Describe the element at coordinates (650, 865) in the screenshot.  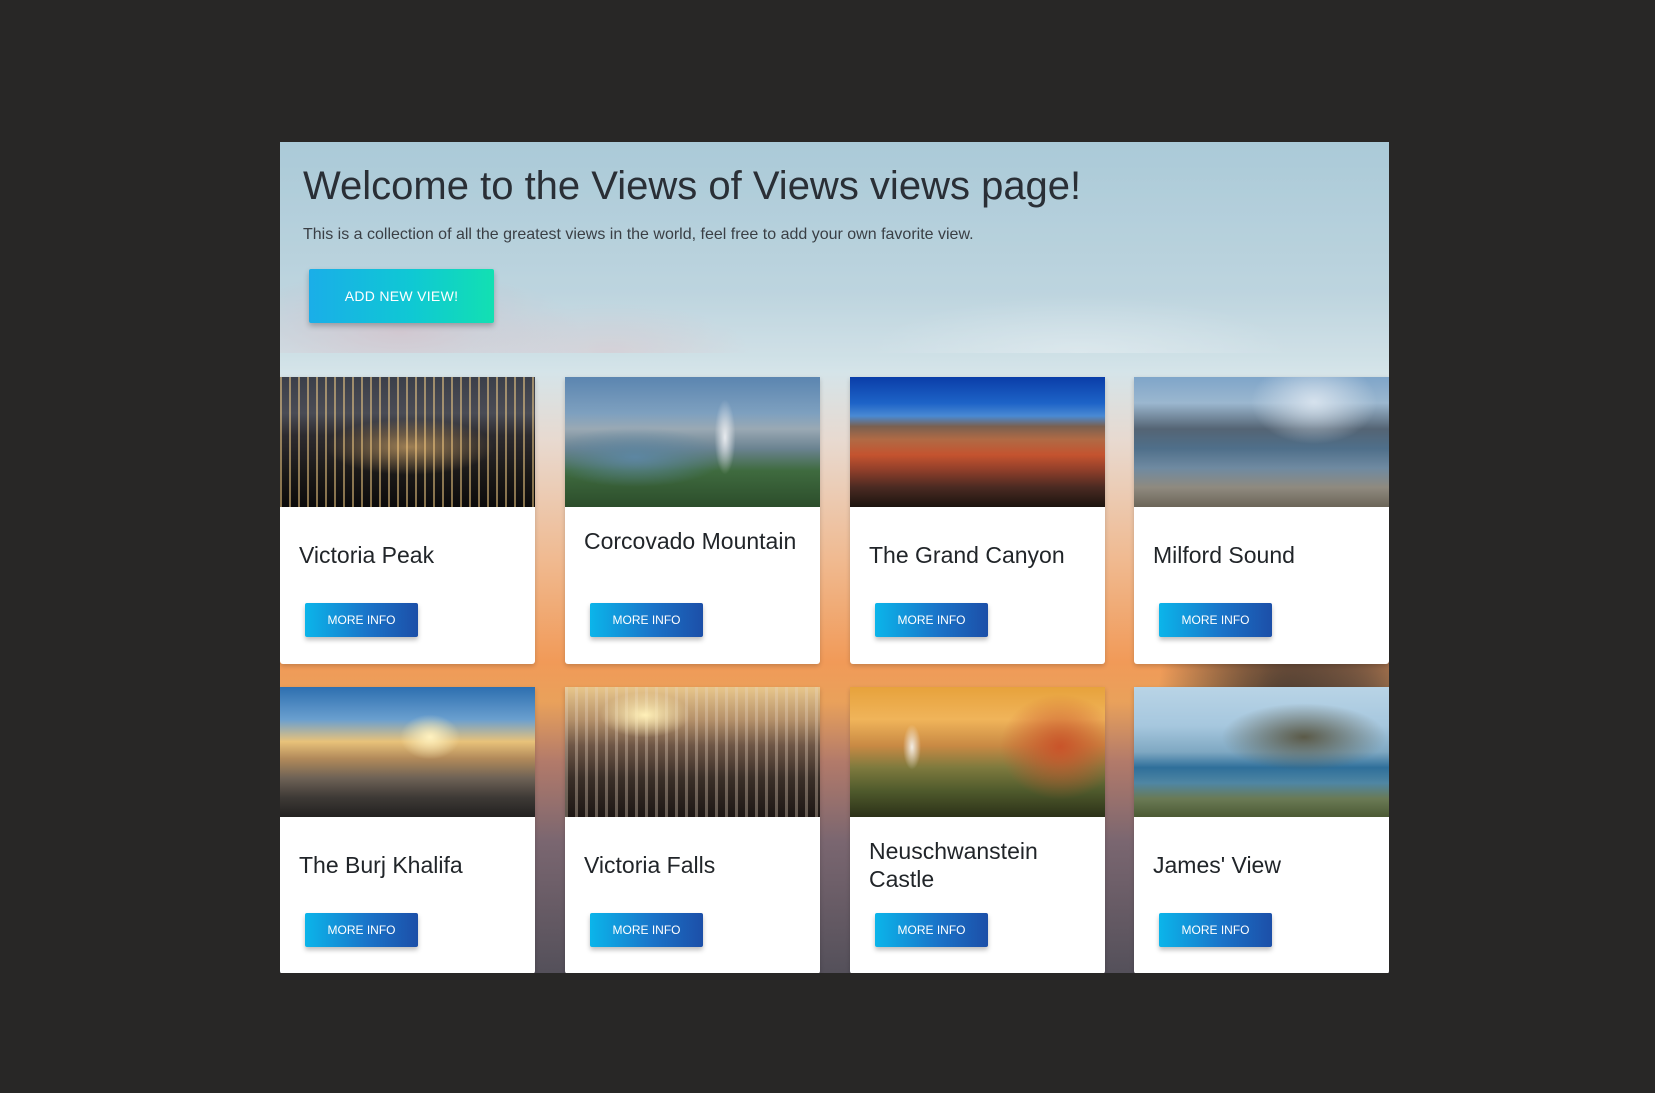
I see `view-title: Victoria Falls` at that location.